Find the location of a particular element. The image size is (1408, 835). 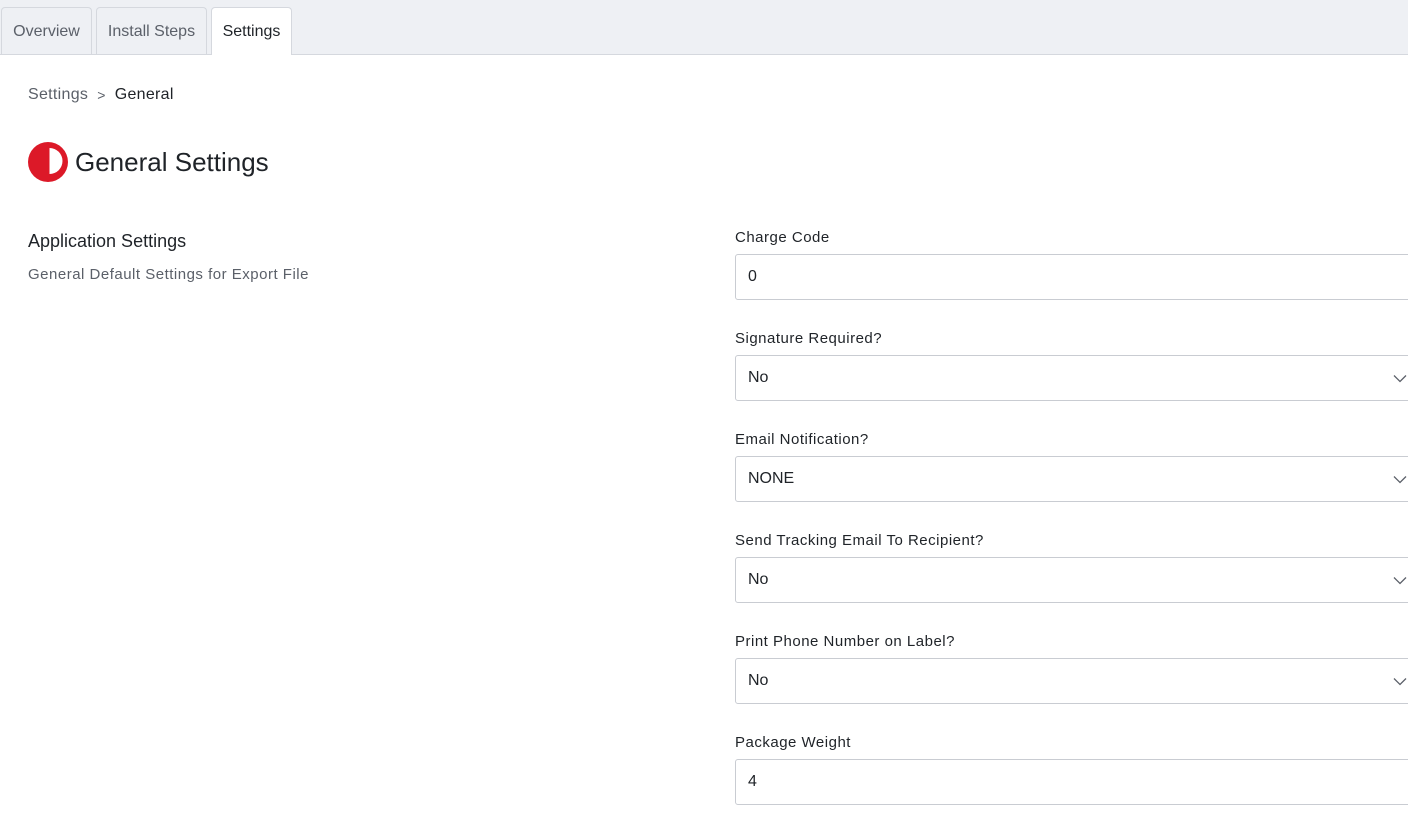

breadcrumb-settings-link: Settings is located at coordinates (58, 95).